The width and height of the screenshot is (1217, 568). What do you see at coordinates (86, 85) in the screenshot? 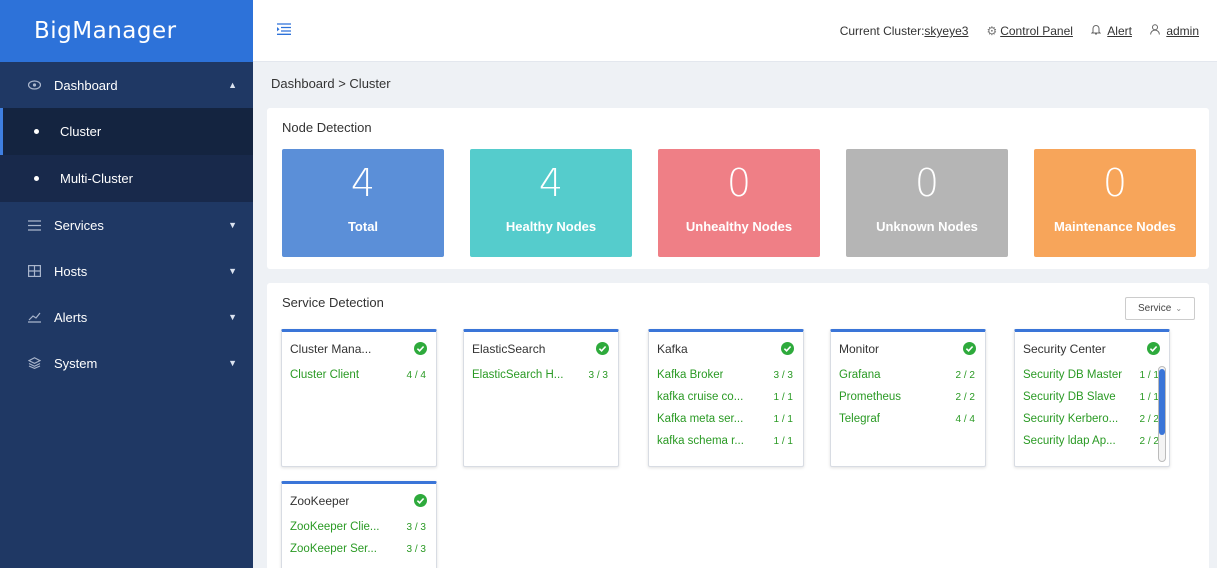
I see `sidebar-item-label: Dashboard` at bounding box center [86, 85].